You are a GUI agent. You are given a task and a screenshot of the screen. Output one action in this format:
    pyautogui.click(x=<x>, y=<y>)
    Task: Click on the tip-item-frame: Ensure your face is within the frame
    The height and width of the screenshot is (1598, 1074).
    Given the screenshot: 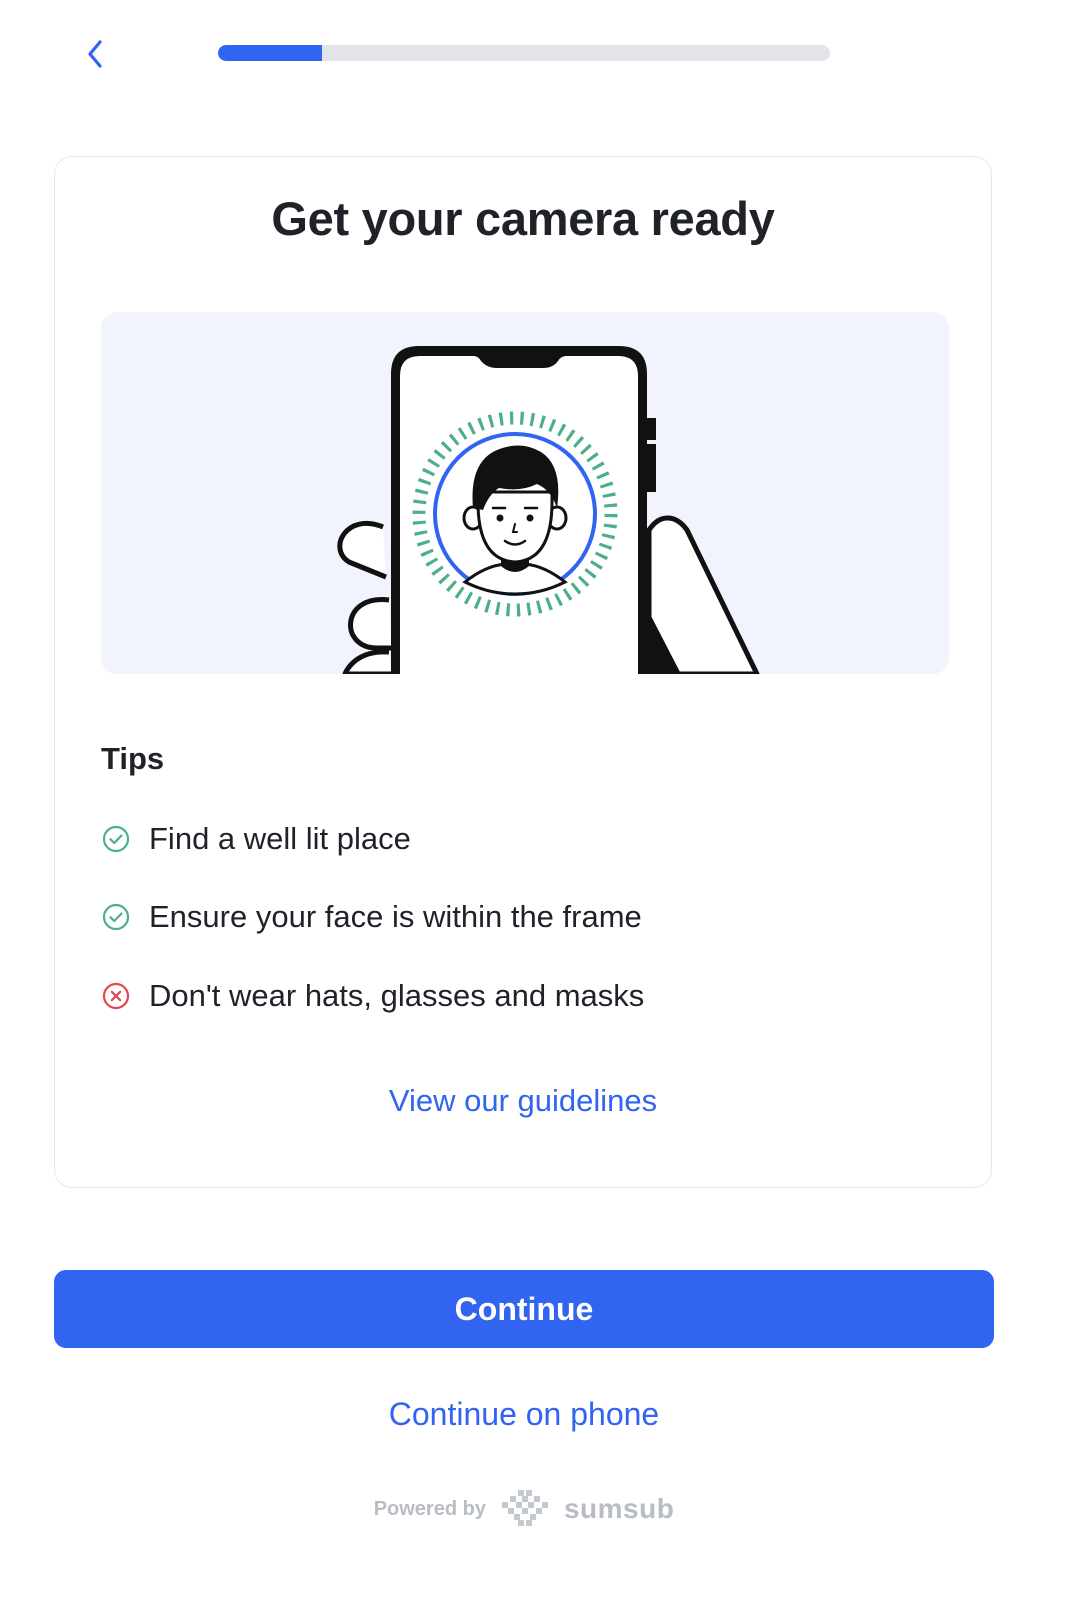 What is the action you would take?
    pyautogui.click(x=371, y=917)
    